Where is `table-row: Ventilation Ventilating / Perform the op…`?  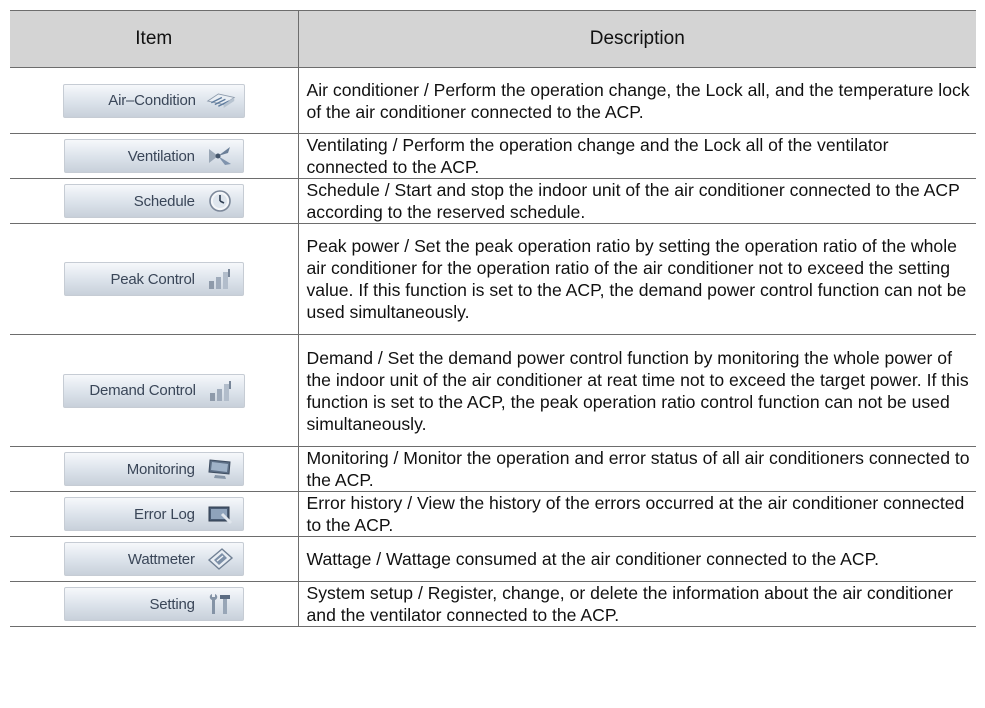
table-row: Ventilation Ventilating / Perform the op… is located at coordinates (493, 156).